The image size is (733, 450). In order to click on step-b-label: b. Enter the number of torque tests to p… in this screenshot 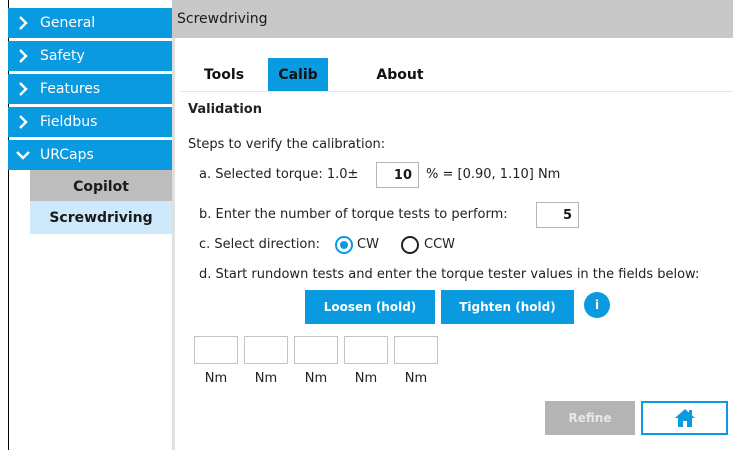, I will do `click(353, 214)`.